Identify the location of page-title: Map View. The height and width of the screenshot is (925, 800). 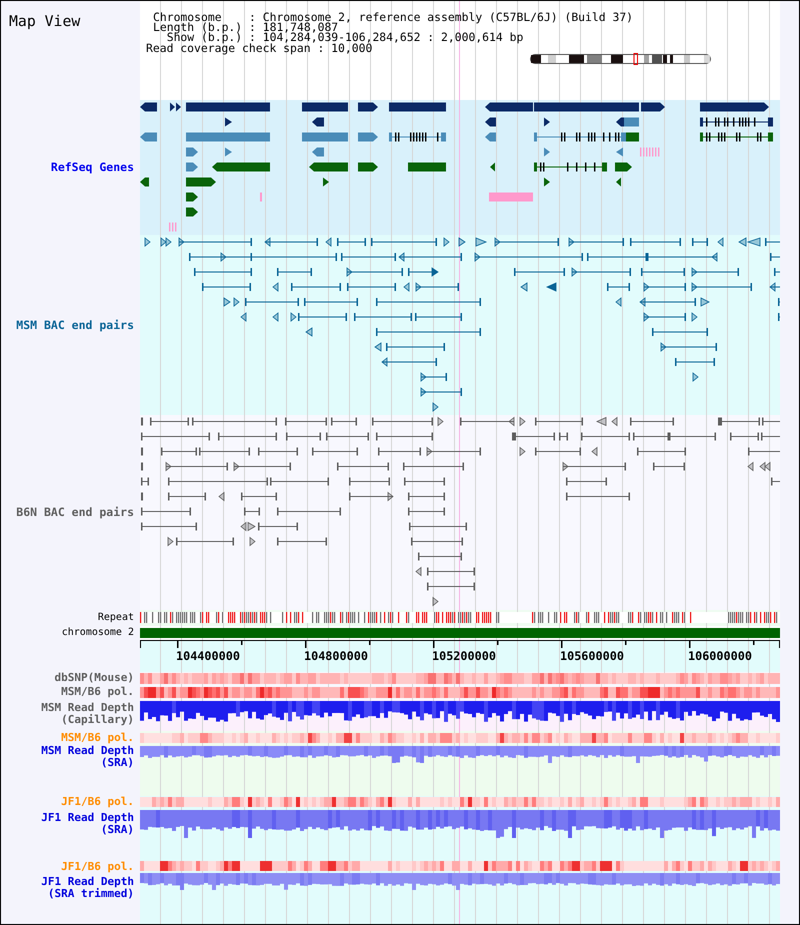
(44, 22).